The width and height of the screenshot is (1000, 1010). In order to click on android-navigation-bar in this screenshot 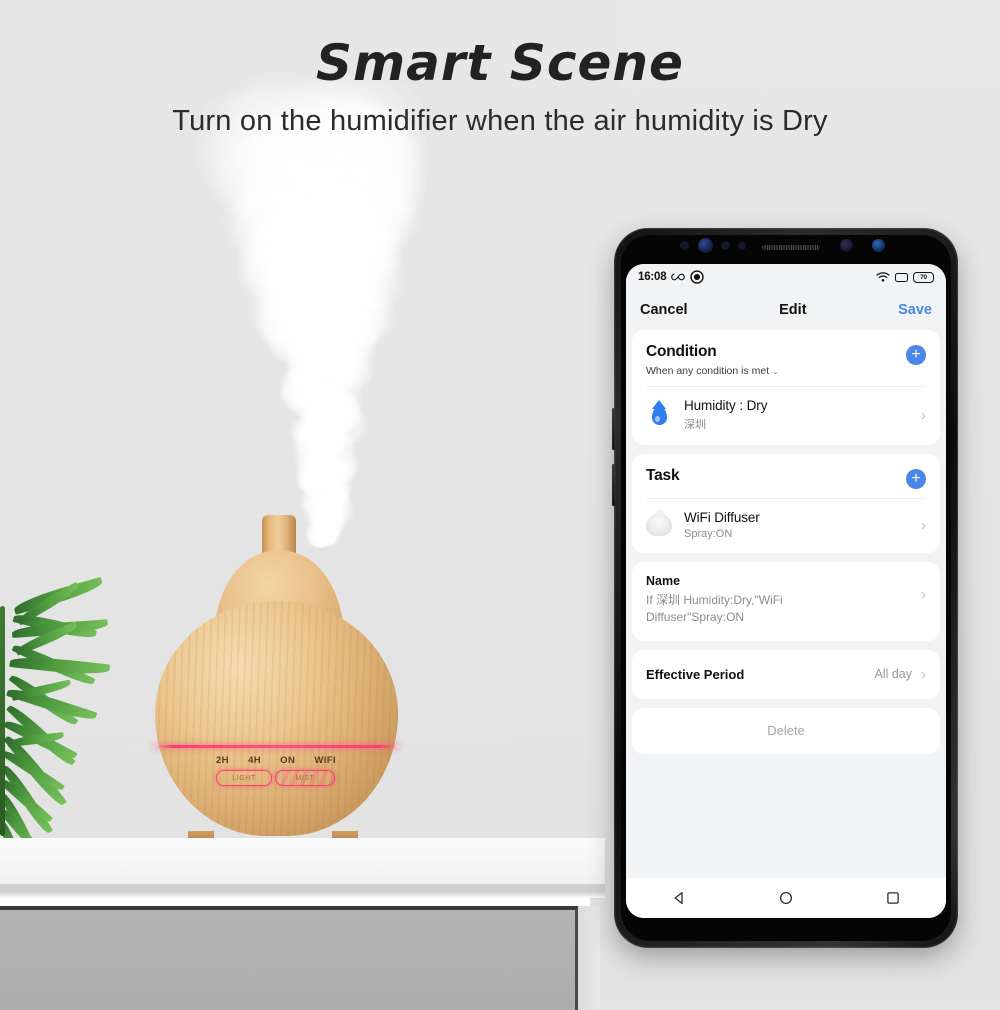, I will do `click(786, 898)`.